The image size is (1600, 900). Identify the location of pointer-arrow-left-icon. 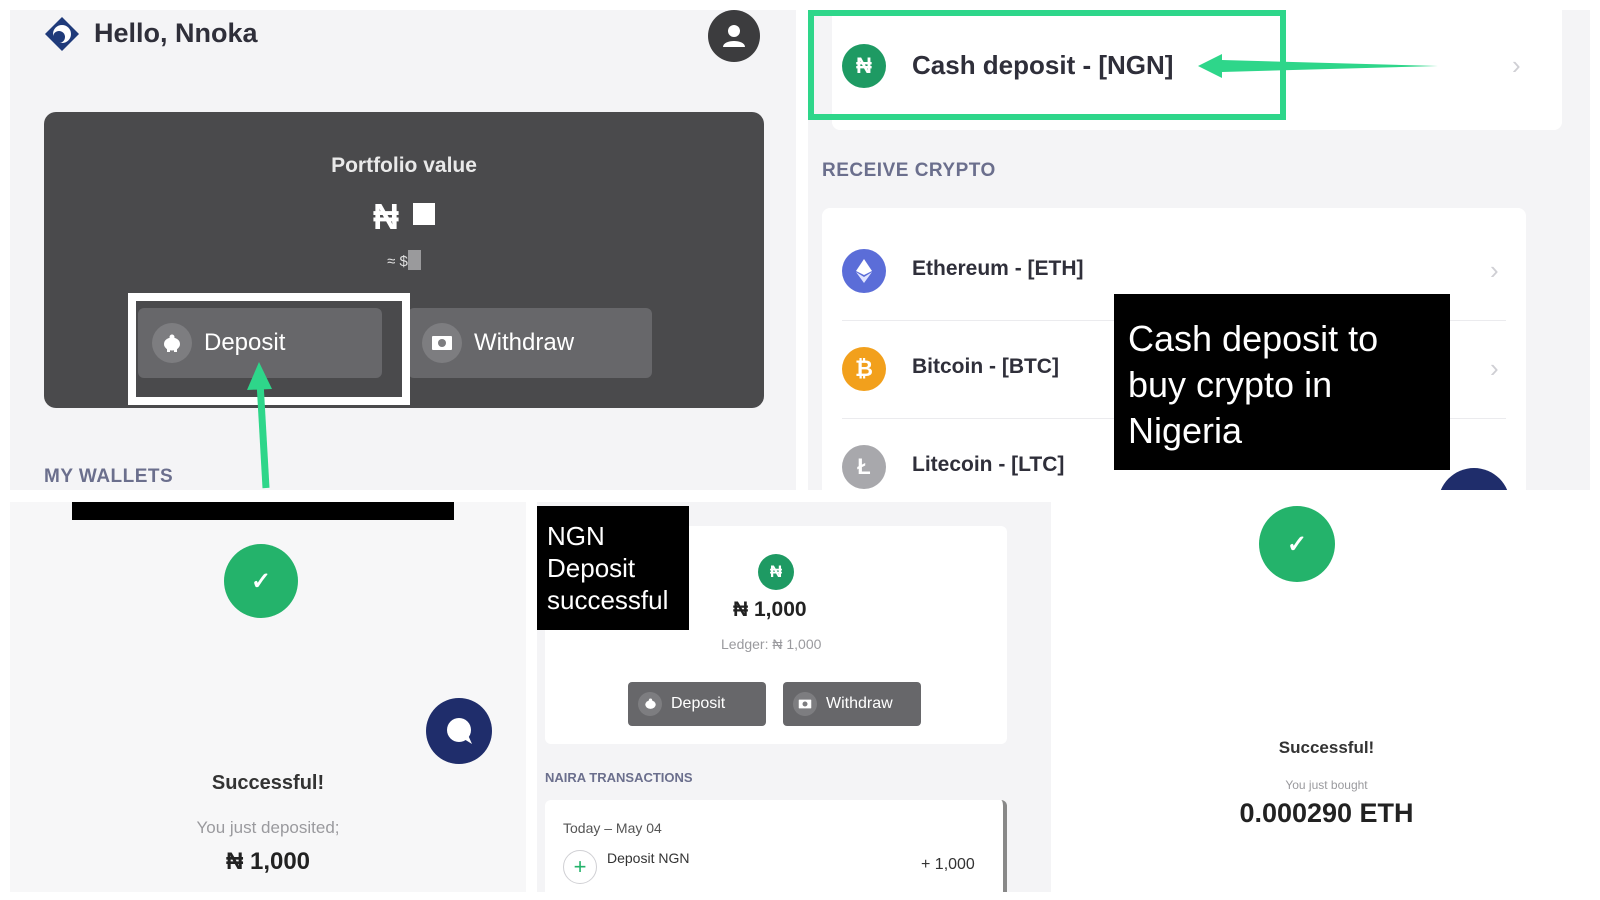
(1318, 66).